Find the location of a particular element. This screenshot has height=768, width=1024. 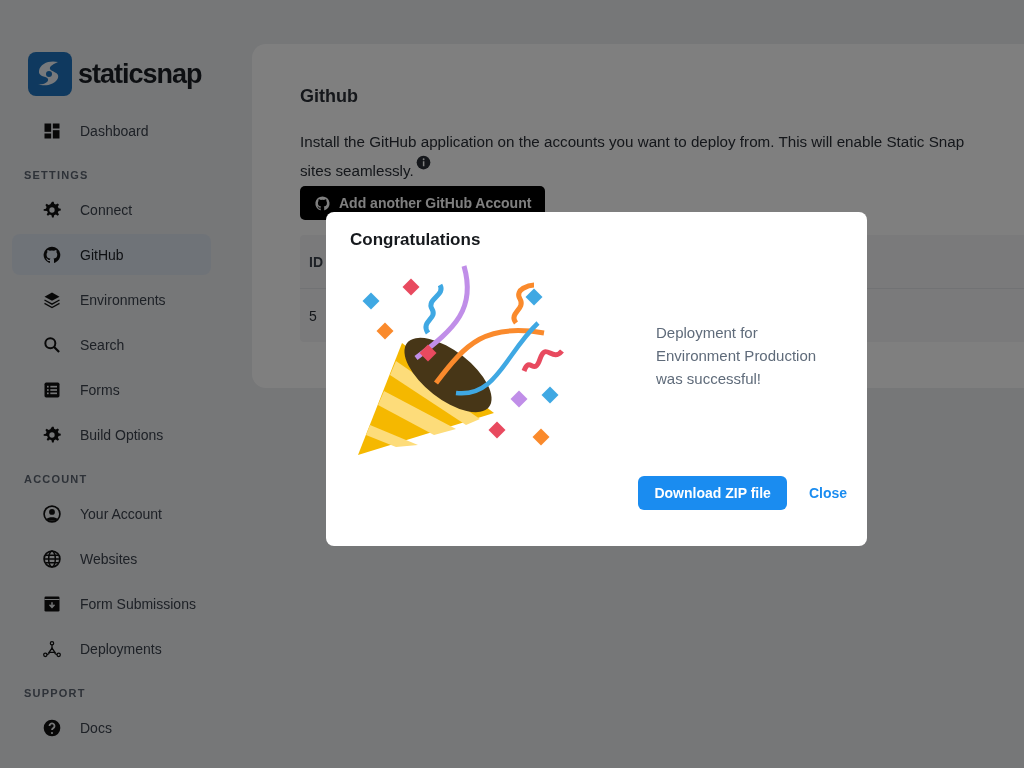

account-icon is located at coordinates (52, 513).